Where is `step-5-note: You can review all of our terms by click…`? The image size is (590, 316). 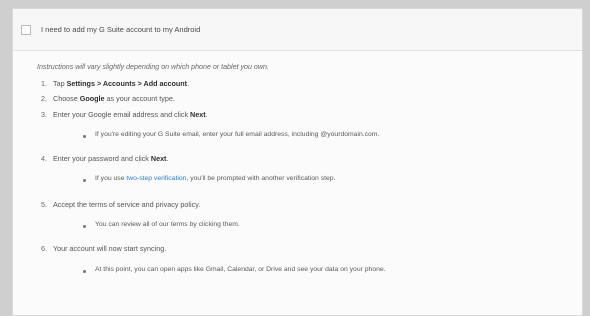
step-5-note: You can review all of our terms by click… is located at coordinates (309, 225).